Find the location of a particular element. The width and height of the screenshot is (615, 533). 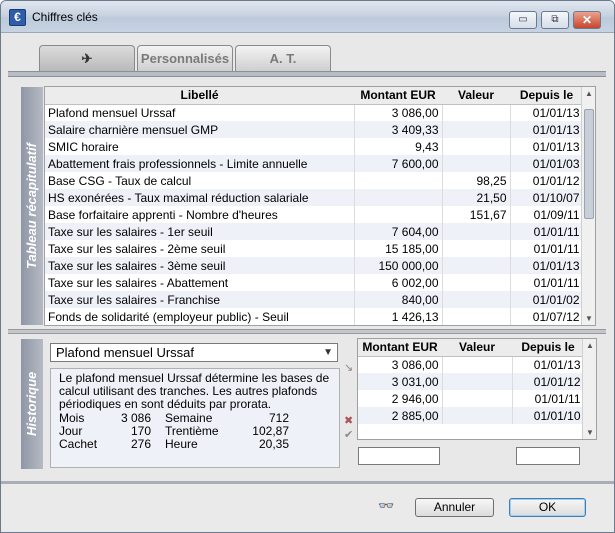

table-row-cell: 840,00 is located at coordinates (398, 299).